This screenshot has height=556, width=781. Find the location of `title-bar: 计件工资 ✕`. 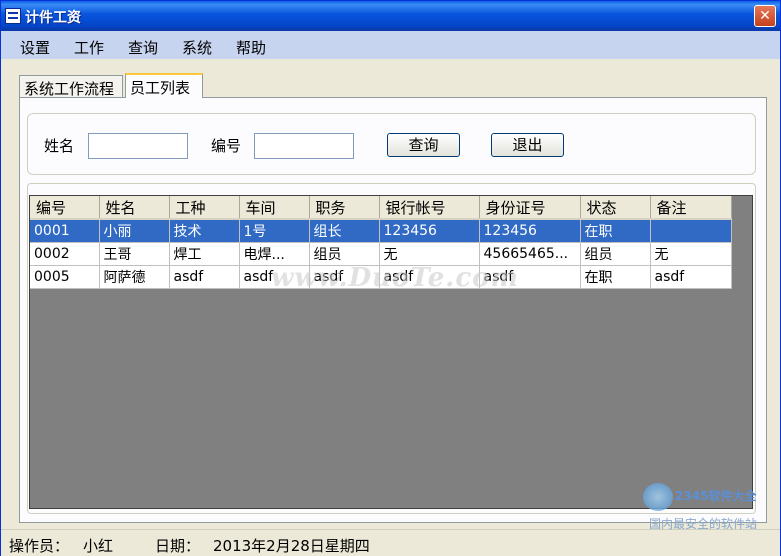

title-bar: 计件工资 ✕ is located at coordinates (390, 16).